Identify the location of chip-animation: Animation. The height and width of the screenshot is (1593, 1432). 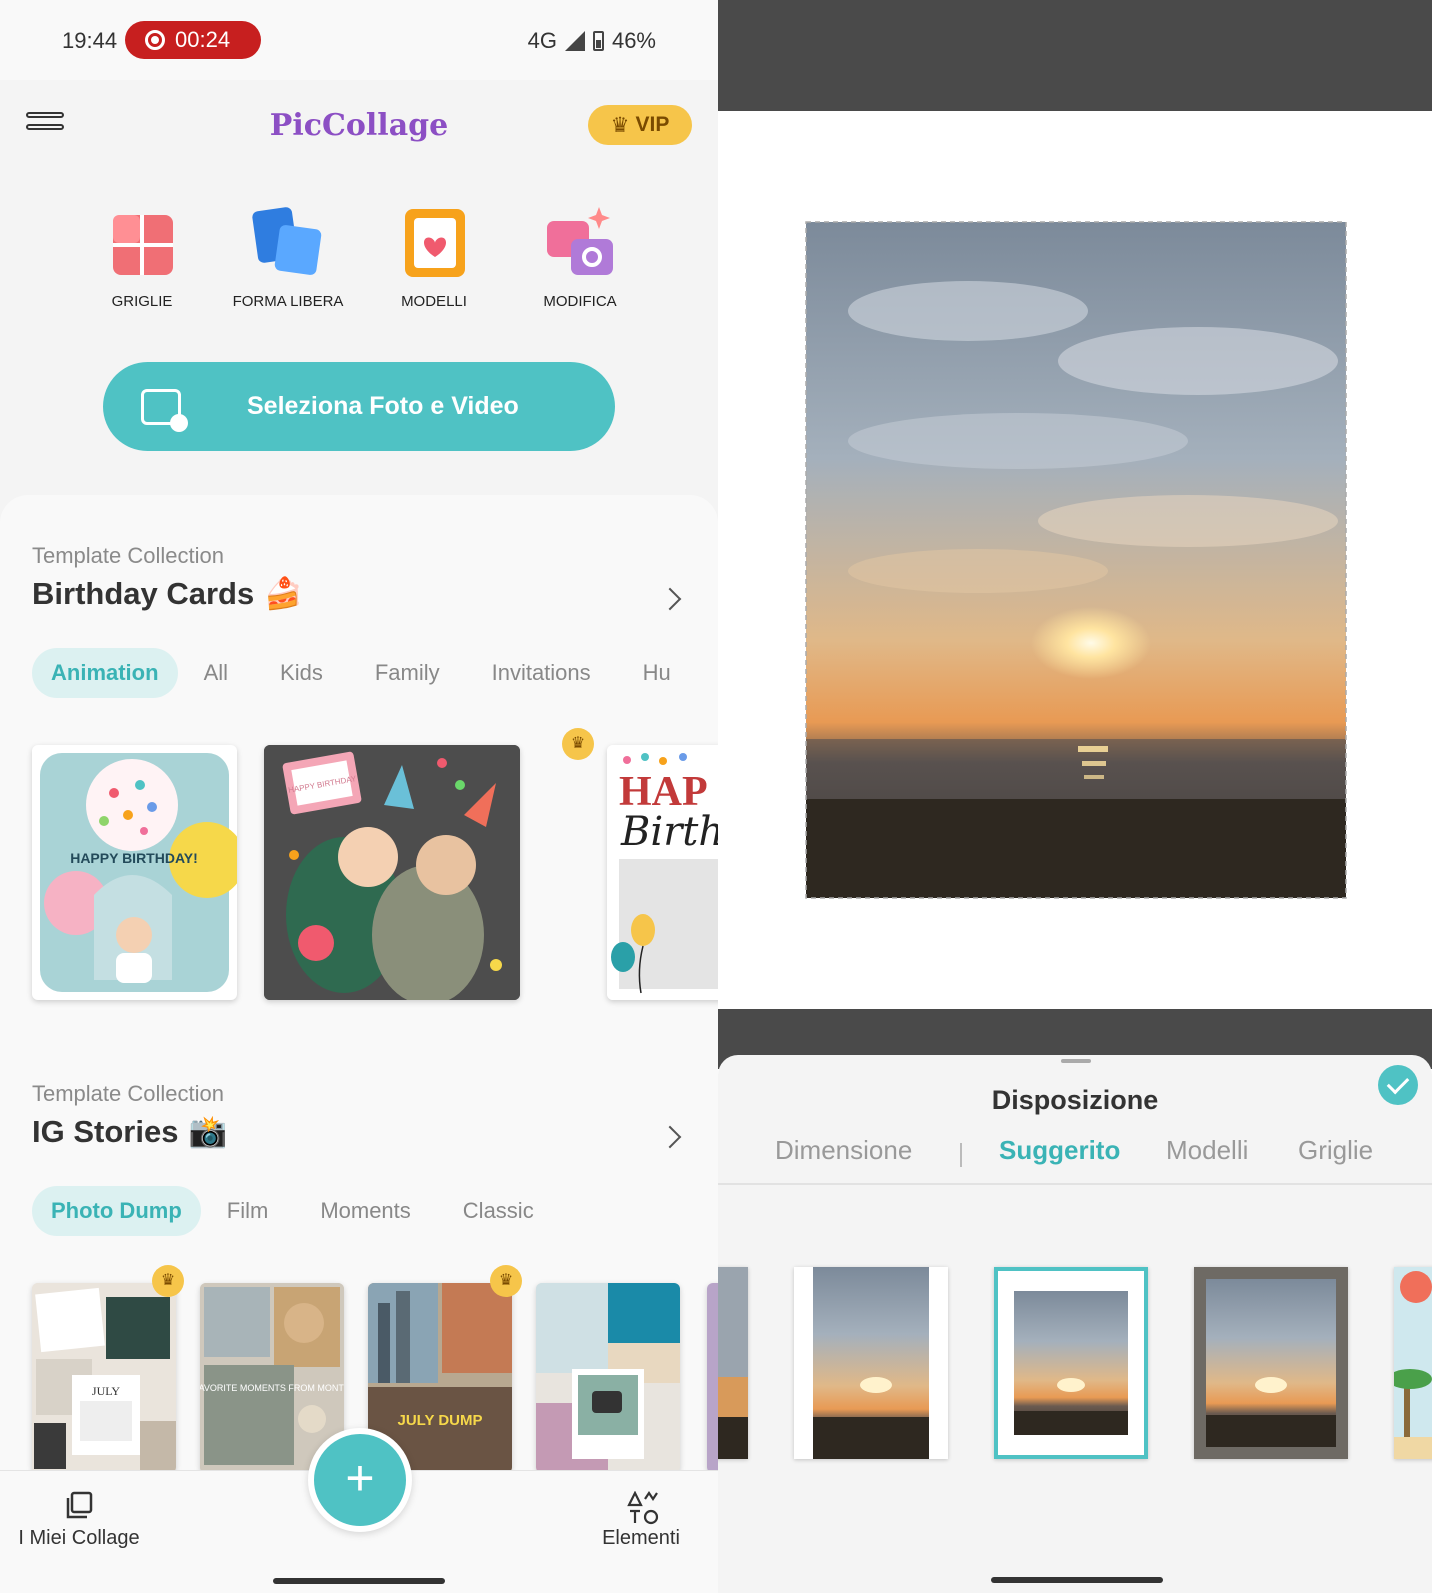
(105, 673).